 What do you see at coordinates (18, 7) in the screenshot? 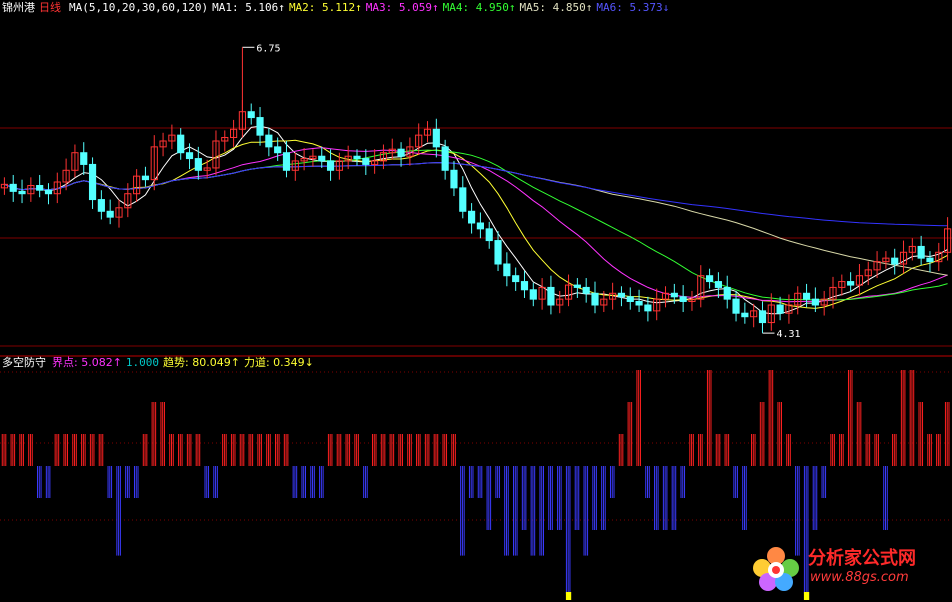
I see `stock-name: 锦州港` at bounding box center [18, 7].